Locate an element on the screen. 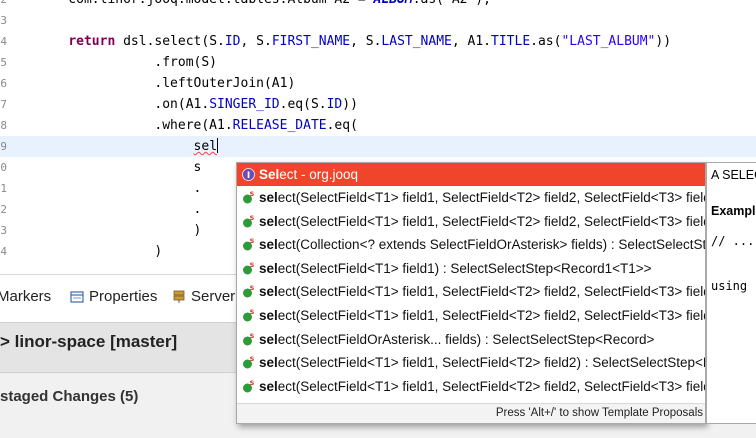 The width and height of the screenshot is (756, 438). code-line: 6 .leftOuterJoin(A1) is located at coordinates (378, 83).